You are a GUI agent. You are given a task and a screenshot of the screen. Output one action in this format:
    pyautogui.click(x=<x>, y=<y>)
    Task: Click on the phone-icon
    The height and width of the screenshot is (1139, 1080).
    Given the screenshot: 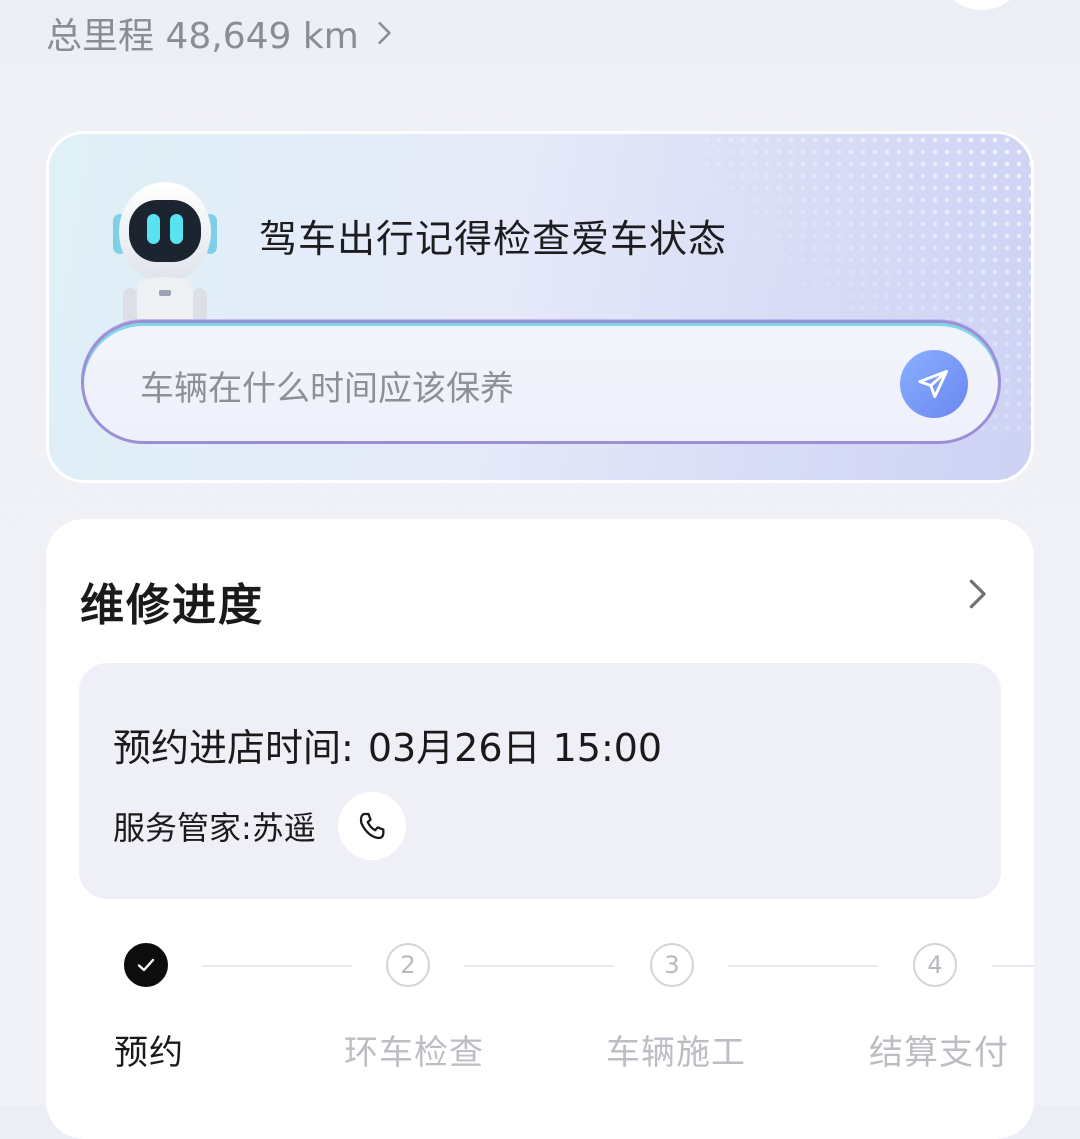 What is the action you would take?
    pyautogui.click(x=372, y=826)
    